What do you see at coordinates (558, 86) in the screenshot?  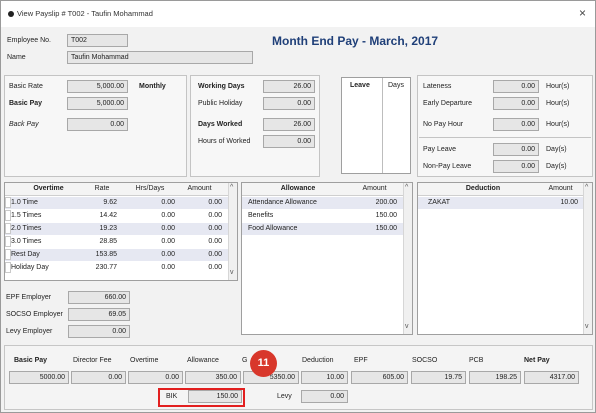 I see `lateness-unit: Hour(s)` at bounding box center [558, 86].